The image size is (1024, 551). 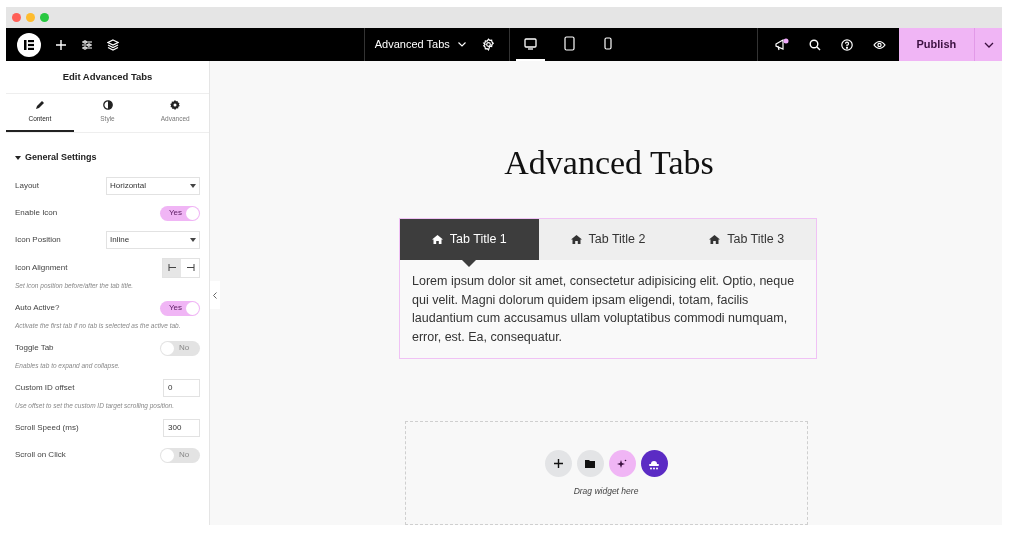 I want to click on panel-title: Edit Advanced Tabs, so click(x=107, y=77).